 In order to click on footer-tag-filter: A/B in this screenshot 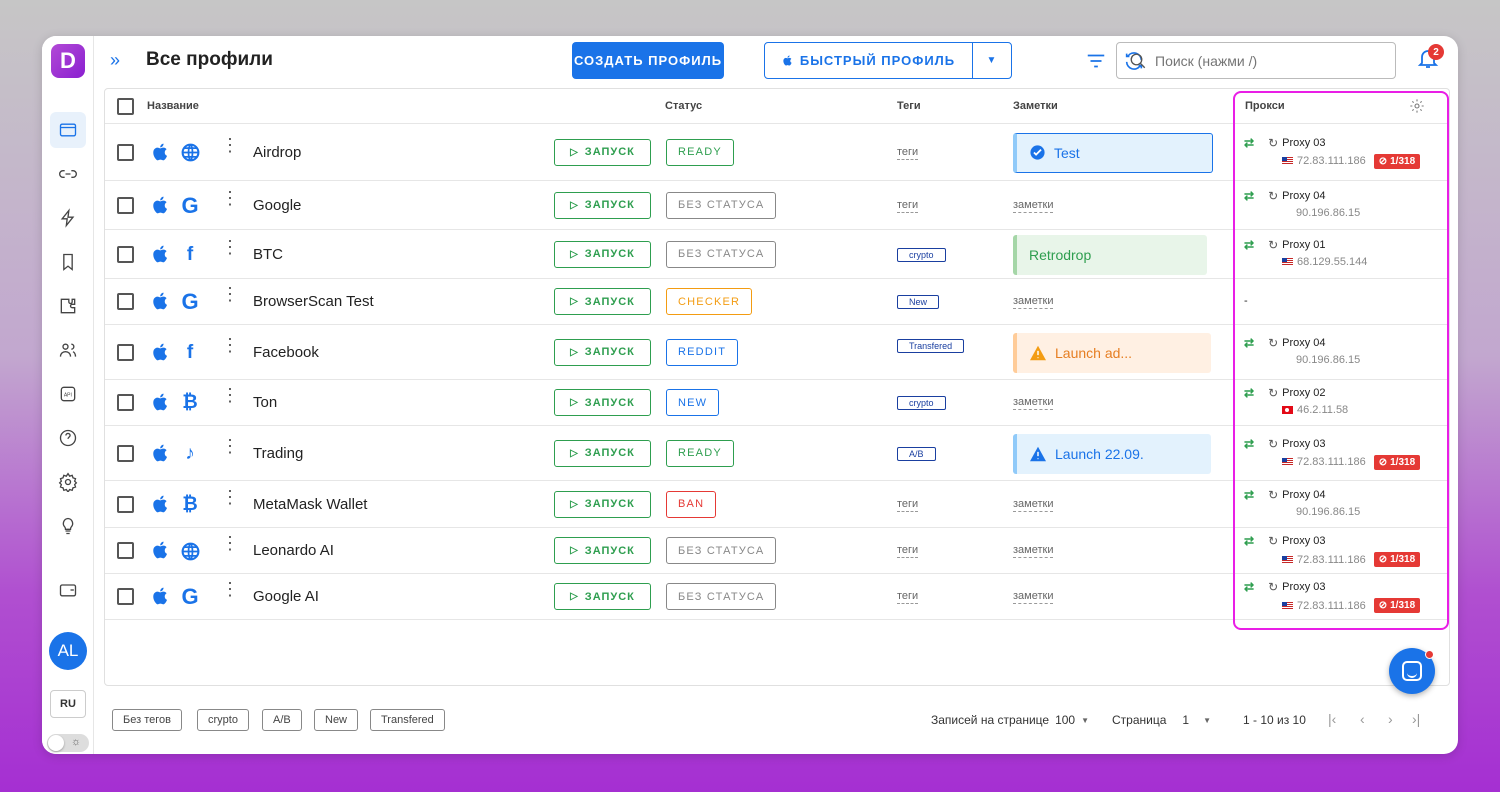, I will do `click(282, 720)`.